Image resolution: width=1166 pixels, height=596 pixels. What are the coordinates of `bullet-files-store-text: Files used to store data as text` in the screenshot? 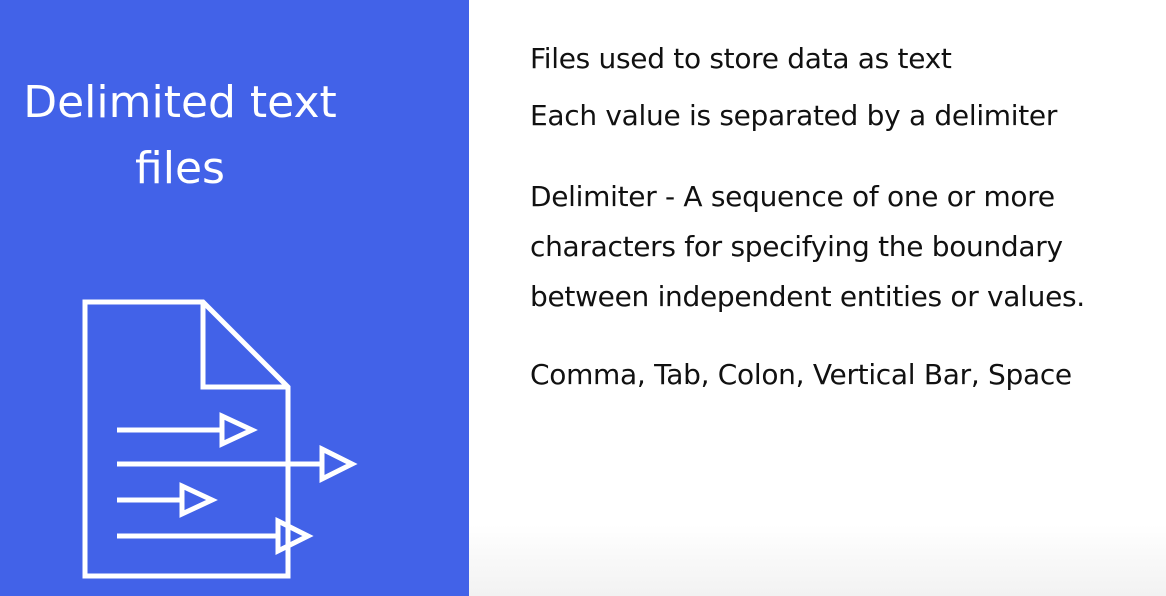 It's located at (741, 58).